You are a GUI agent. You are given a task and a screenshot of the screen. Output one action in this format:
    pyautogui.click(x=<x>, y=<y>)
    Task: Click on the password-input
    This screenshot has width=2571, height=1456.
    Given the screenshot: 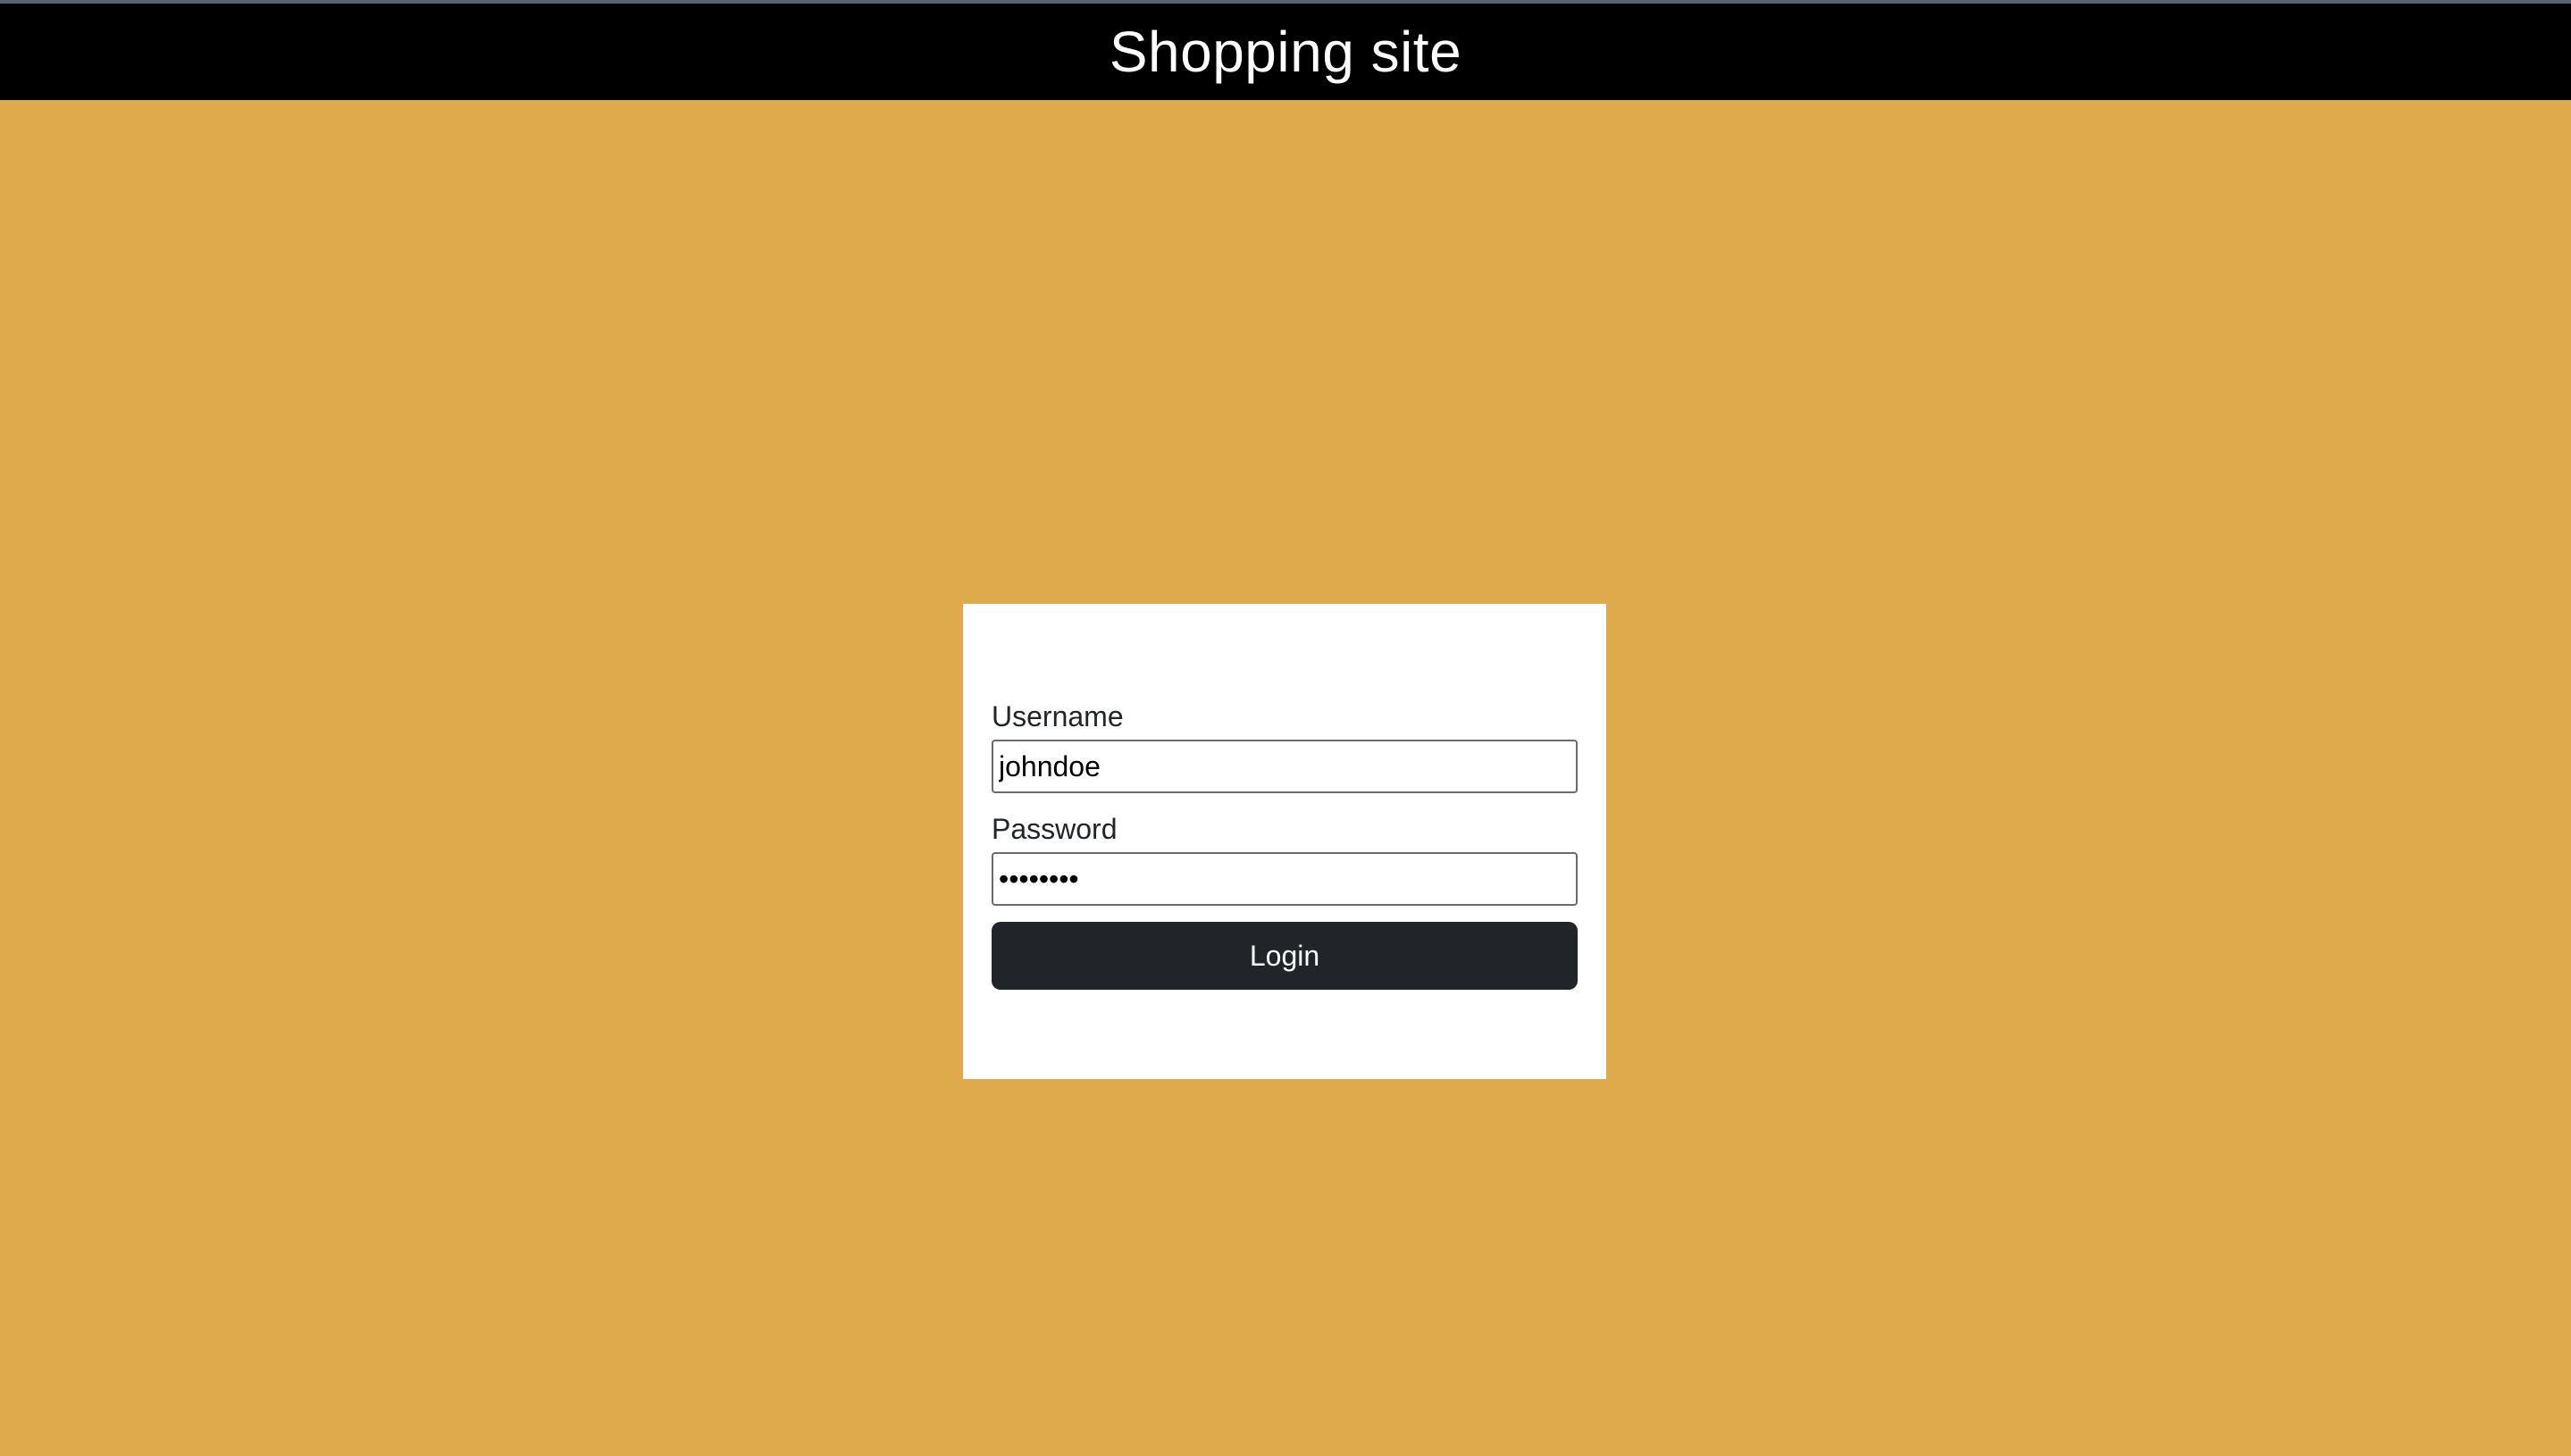 What is the action you would take?
    pyautogui.click(x=1285, y=879)
    